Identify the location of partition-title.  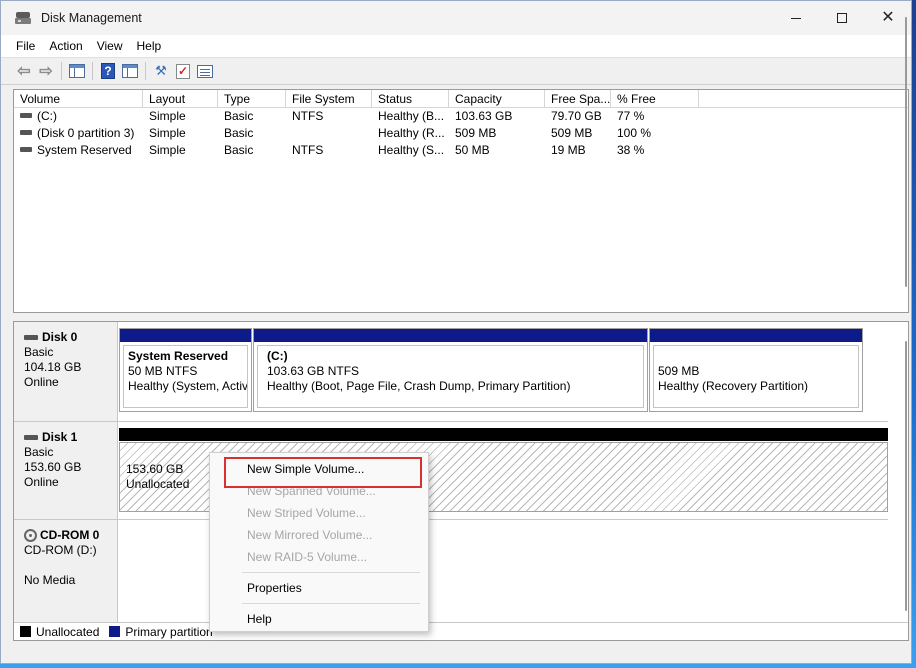
(758, 356).